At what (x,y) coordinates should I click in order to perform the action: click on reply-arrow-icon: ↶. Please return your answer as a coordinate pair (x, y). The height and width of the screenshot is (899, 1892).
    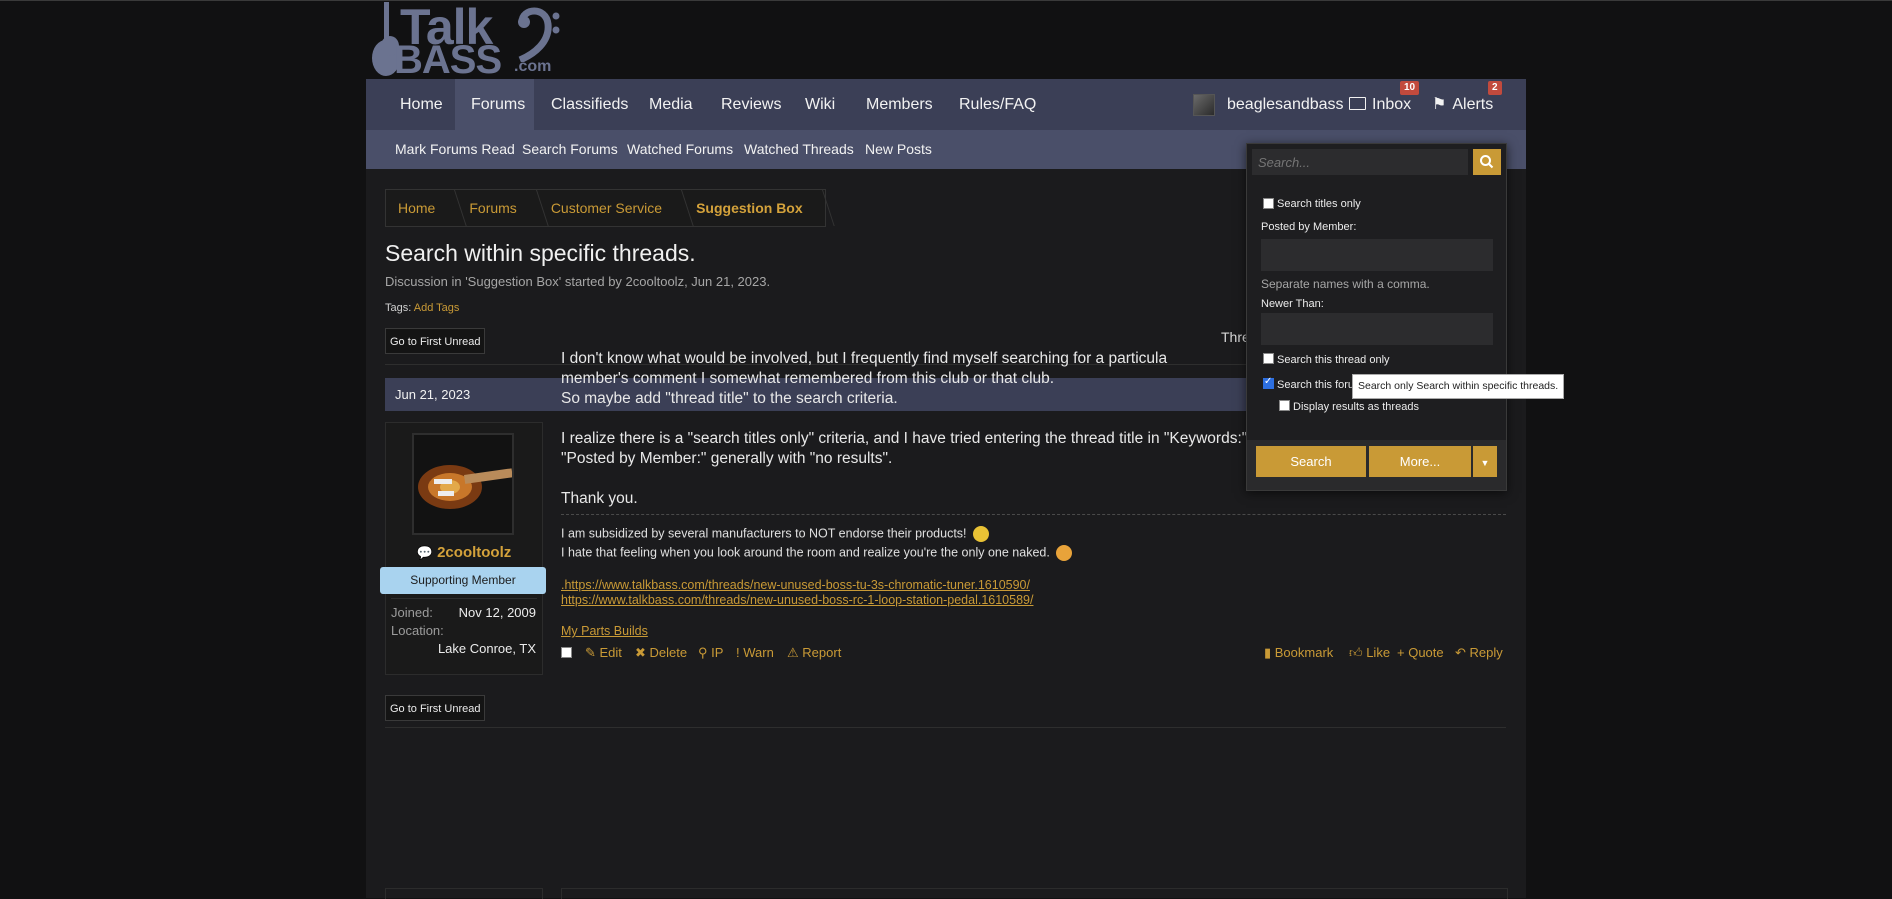
    Looking at the image, I should click on (1462, 652).